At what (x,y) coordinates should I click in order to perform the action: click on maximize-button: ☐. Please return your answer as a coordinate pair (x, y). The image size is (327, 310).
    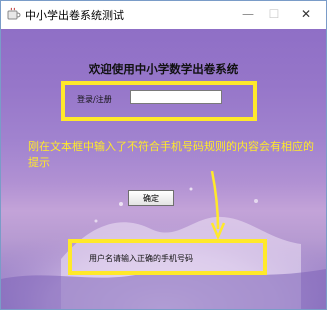
    Looking at the image, I should click on (274, 14).